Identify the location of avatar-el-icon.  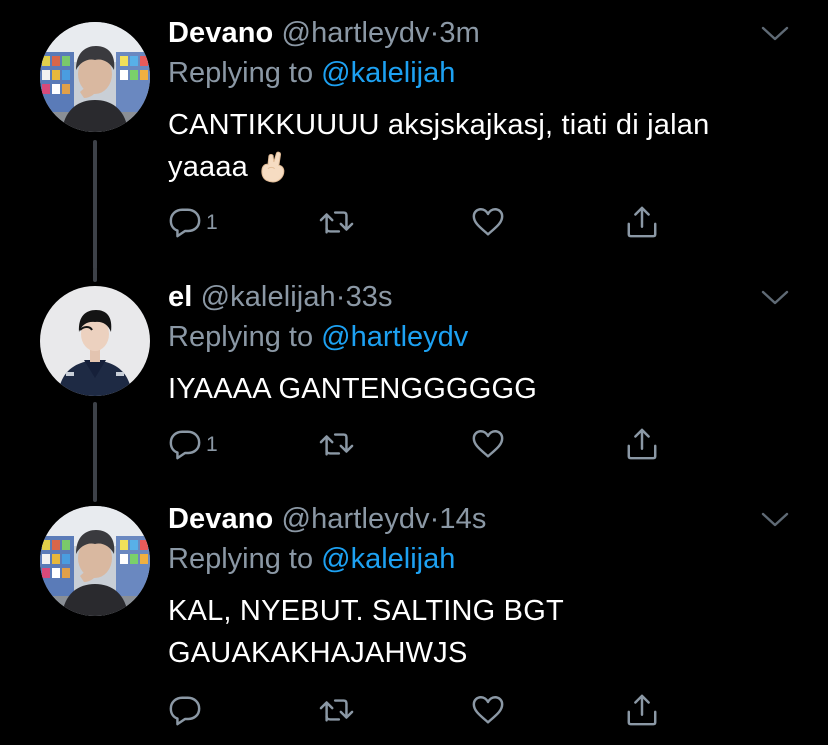
(95, 341).